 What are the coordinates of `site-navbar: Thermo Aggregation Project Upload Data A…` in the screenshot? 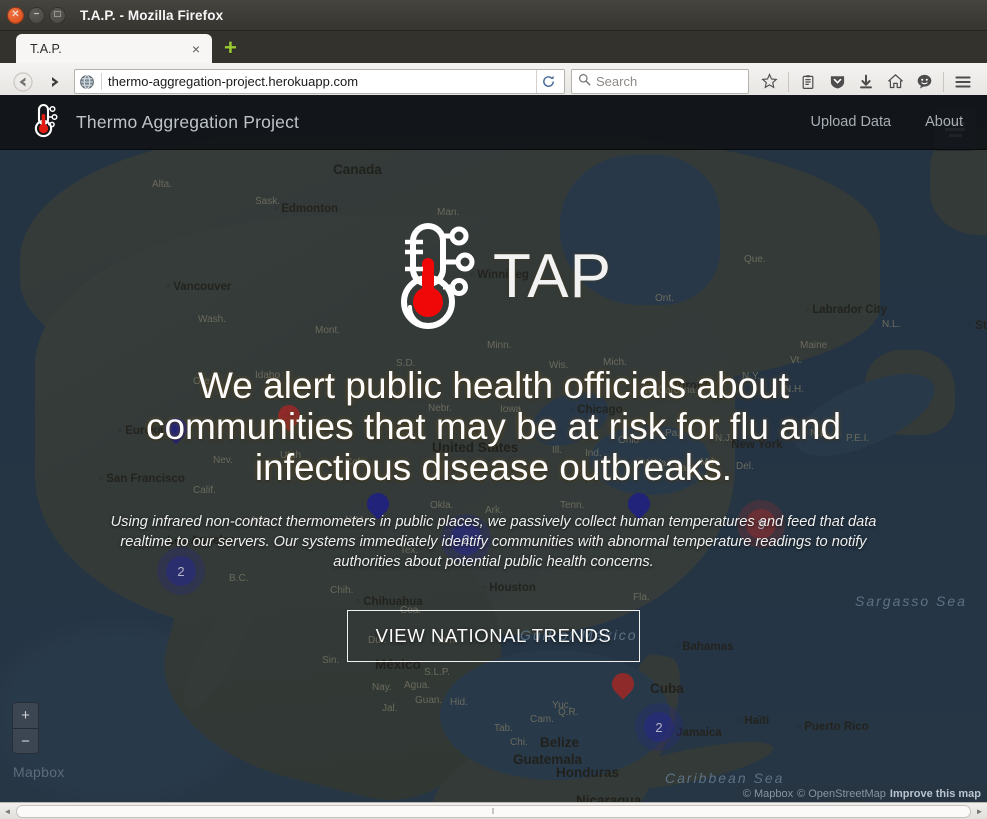 It's located at (493, 122).